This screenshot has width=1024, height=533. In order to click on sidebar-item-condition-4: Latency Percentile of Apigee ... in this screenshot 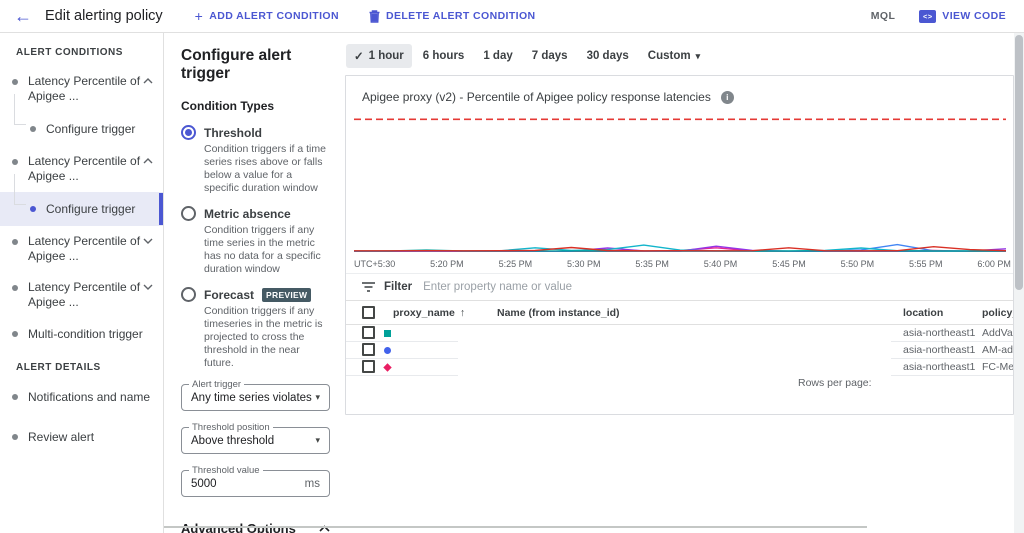, I will do `click(81, 295)`.